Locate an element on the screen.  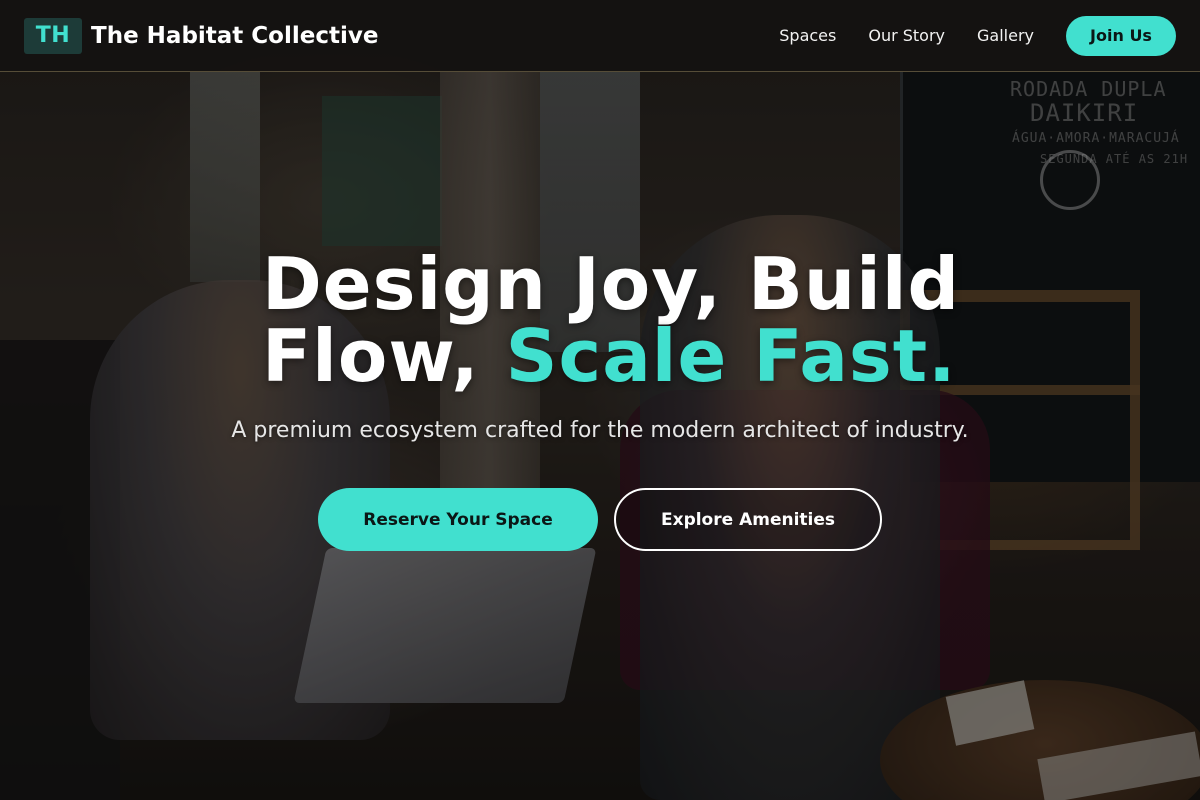
join-us-button: Join Us is located at coordinates (1121, 35).